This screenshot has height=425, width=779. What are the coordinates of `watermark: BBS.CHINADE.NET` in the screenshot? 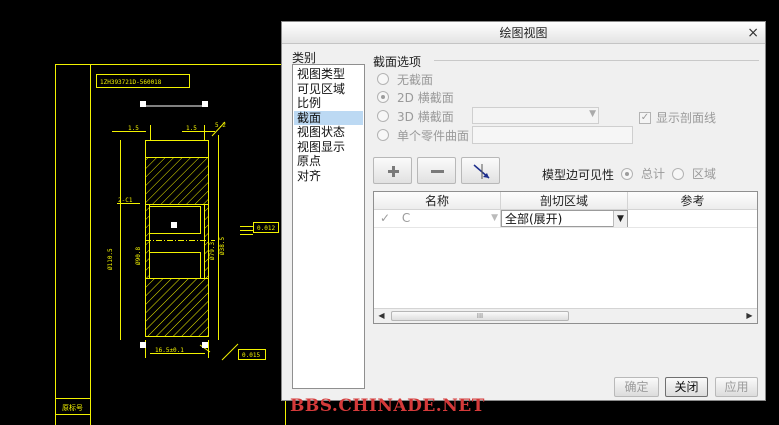 It's located at (387, 406).